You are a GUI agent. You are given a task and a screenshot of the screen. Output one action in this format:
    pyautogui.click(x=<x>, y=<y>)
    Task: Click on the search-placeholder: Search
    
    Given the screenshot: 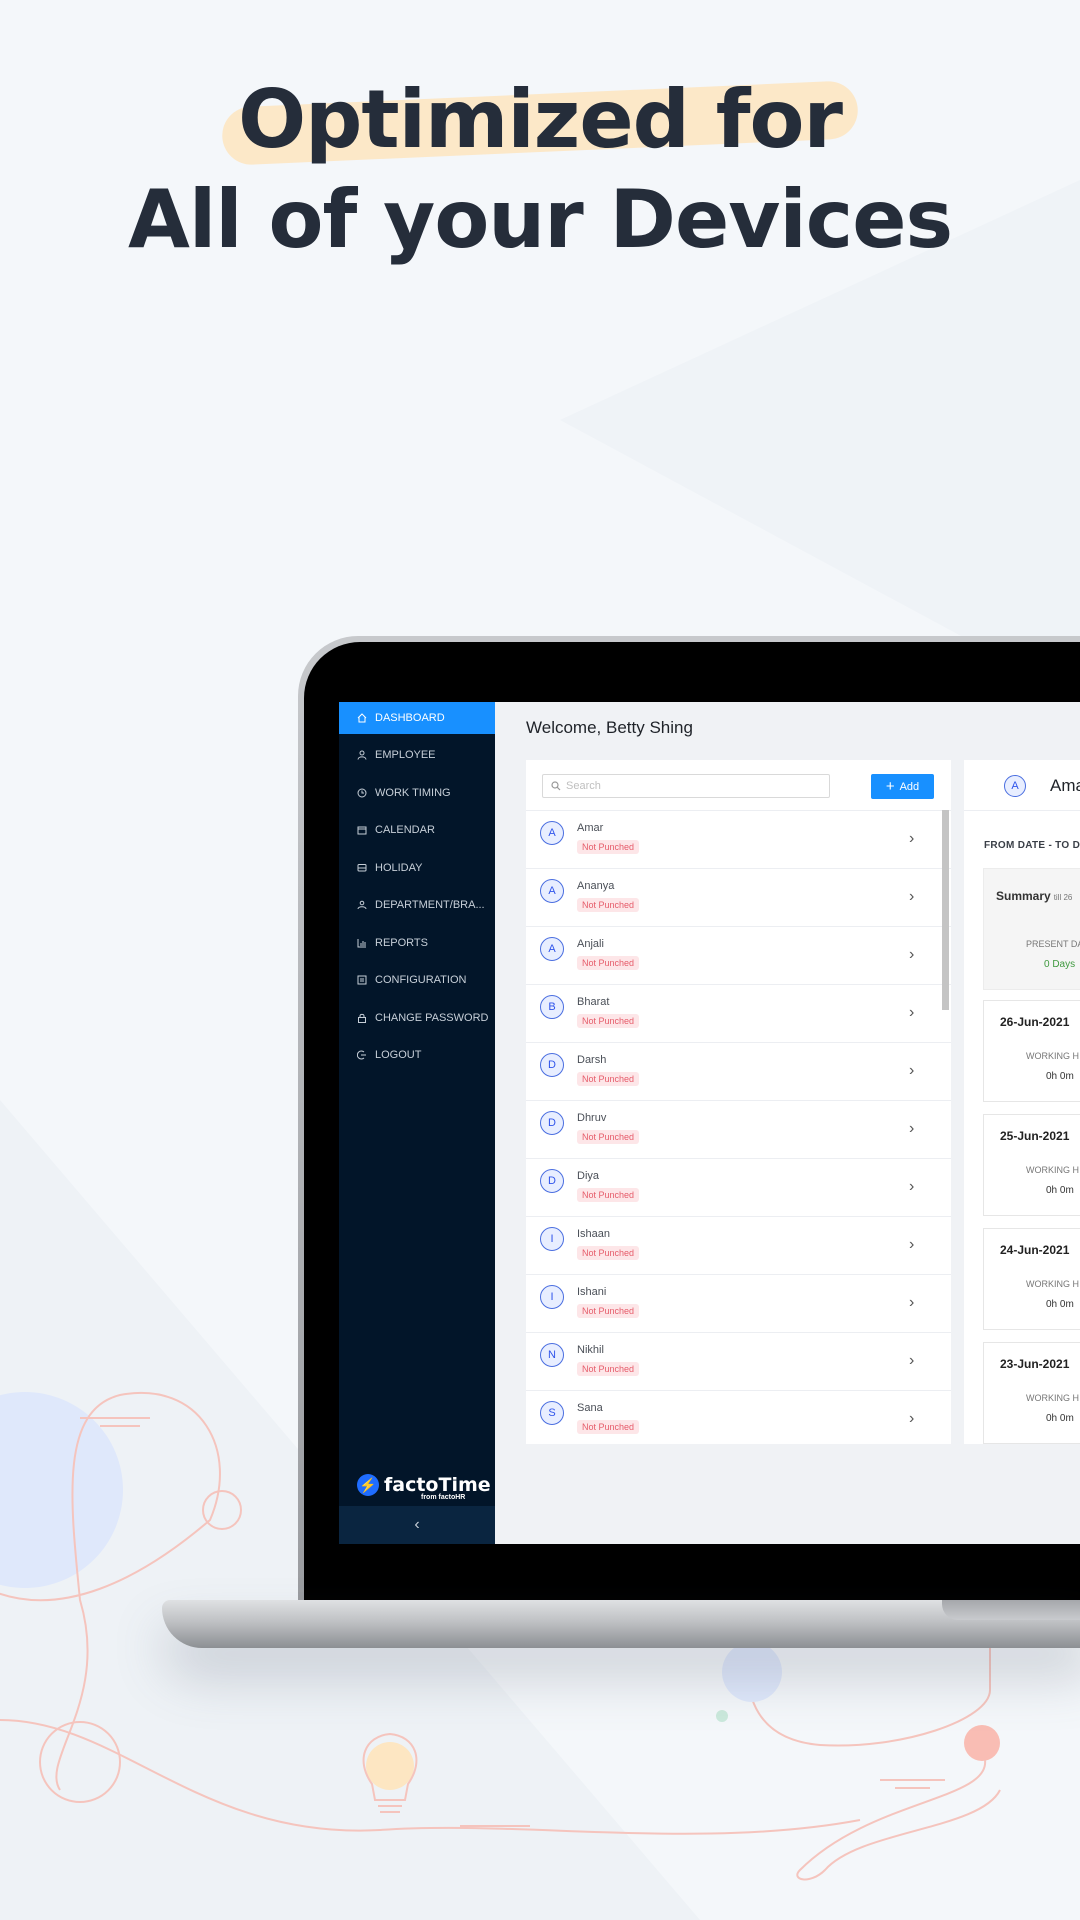 What is the action you would take?
    pyautogui.click(x=583, y=786)
    